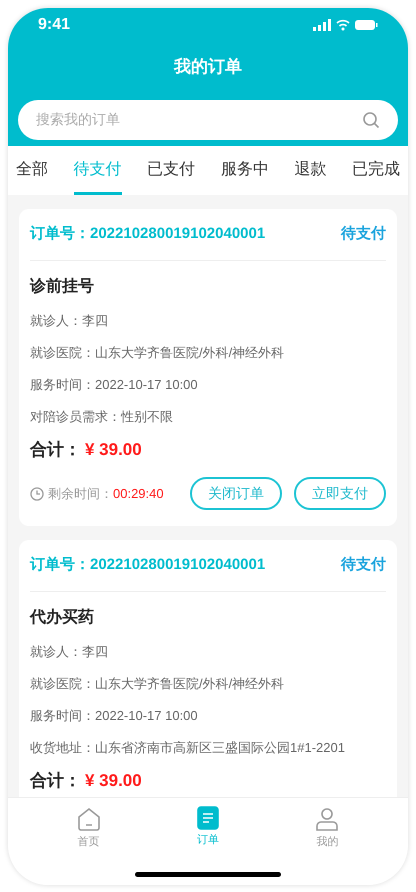 Image resolution: width=416 pixels, height=892 pixels. What do you see at coordinates (327, 819) in the screenshot?
I see `person-icon` at bounding box center [327, 819].